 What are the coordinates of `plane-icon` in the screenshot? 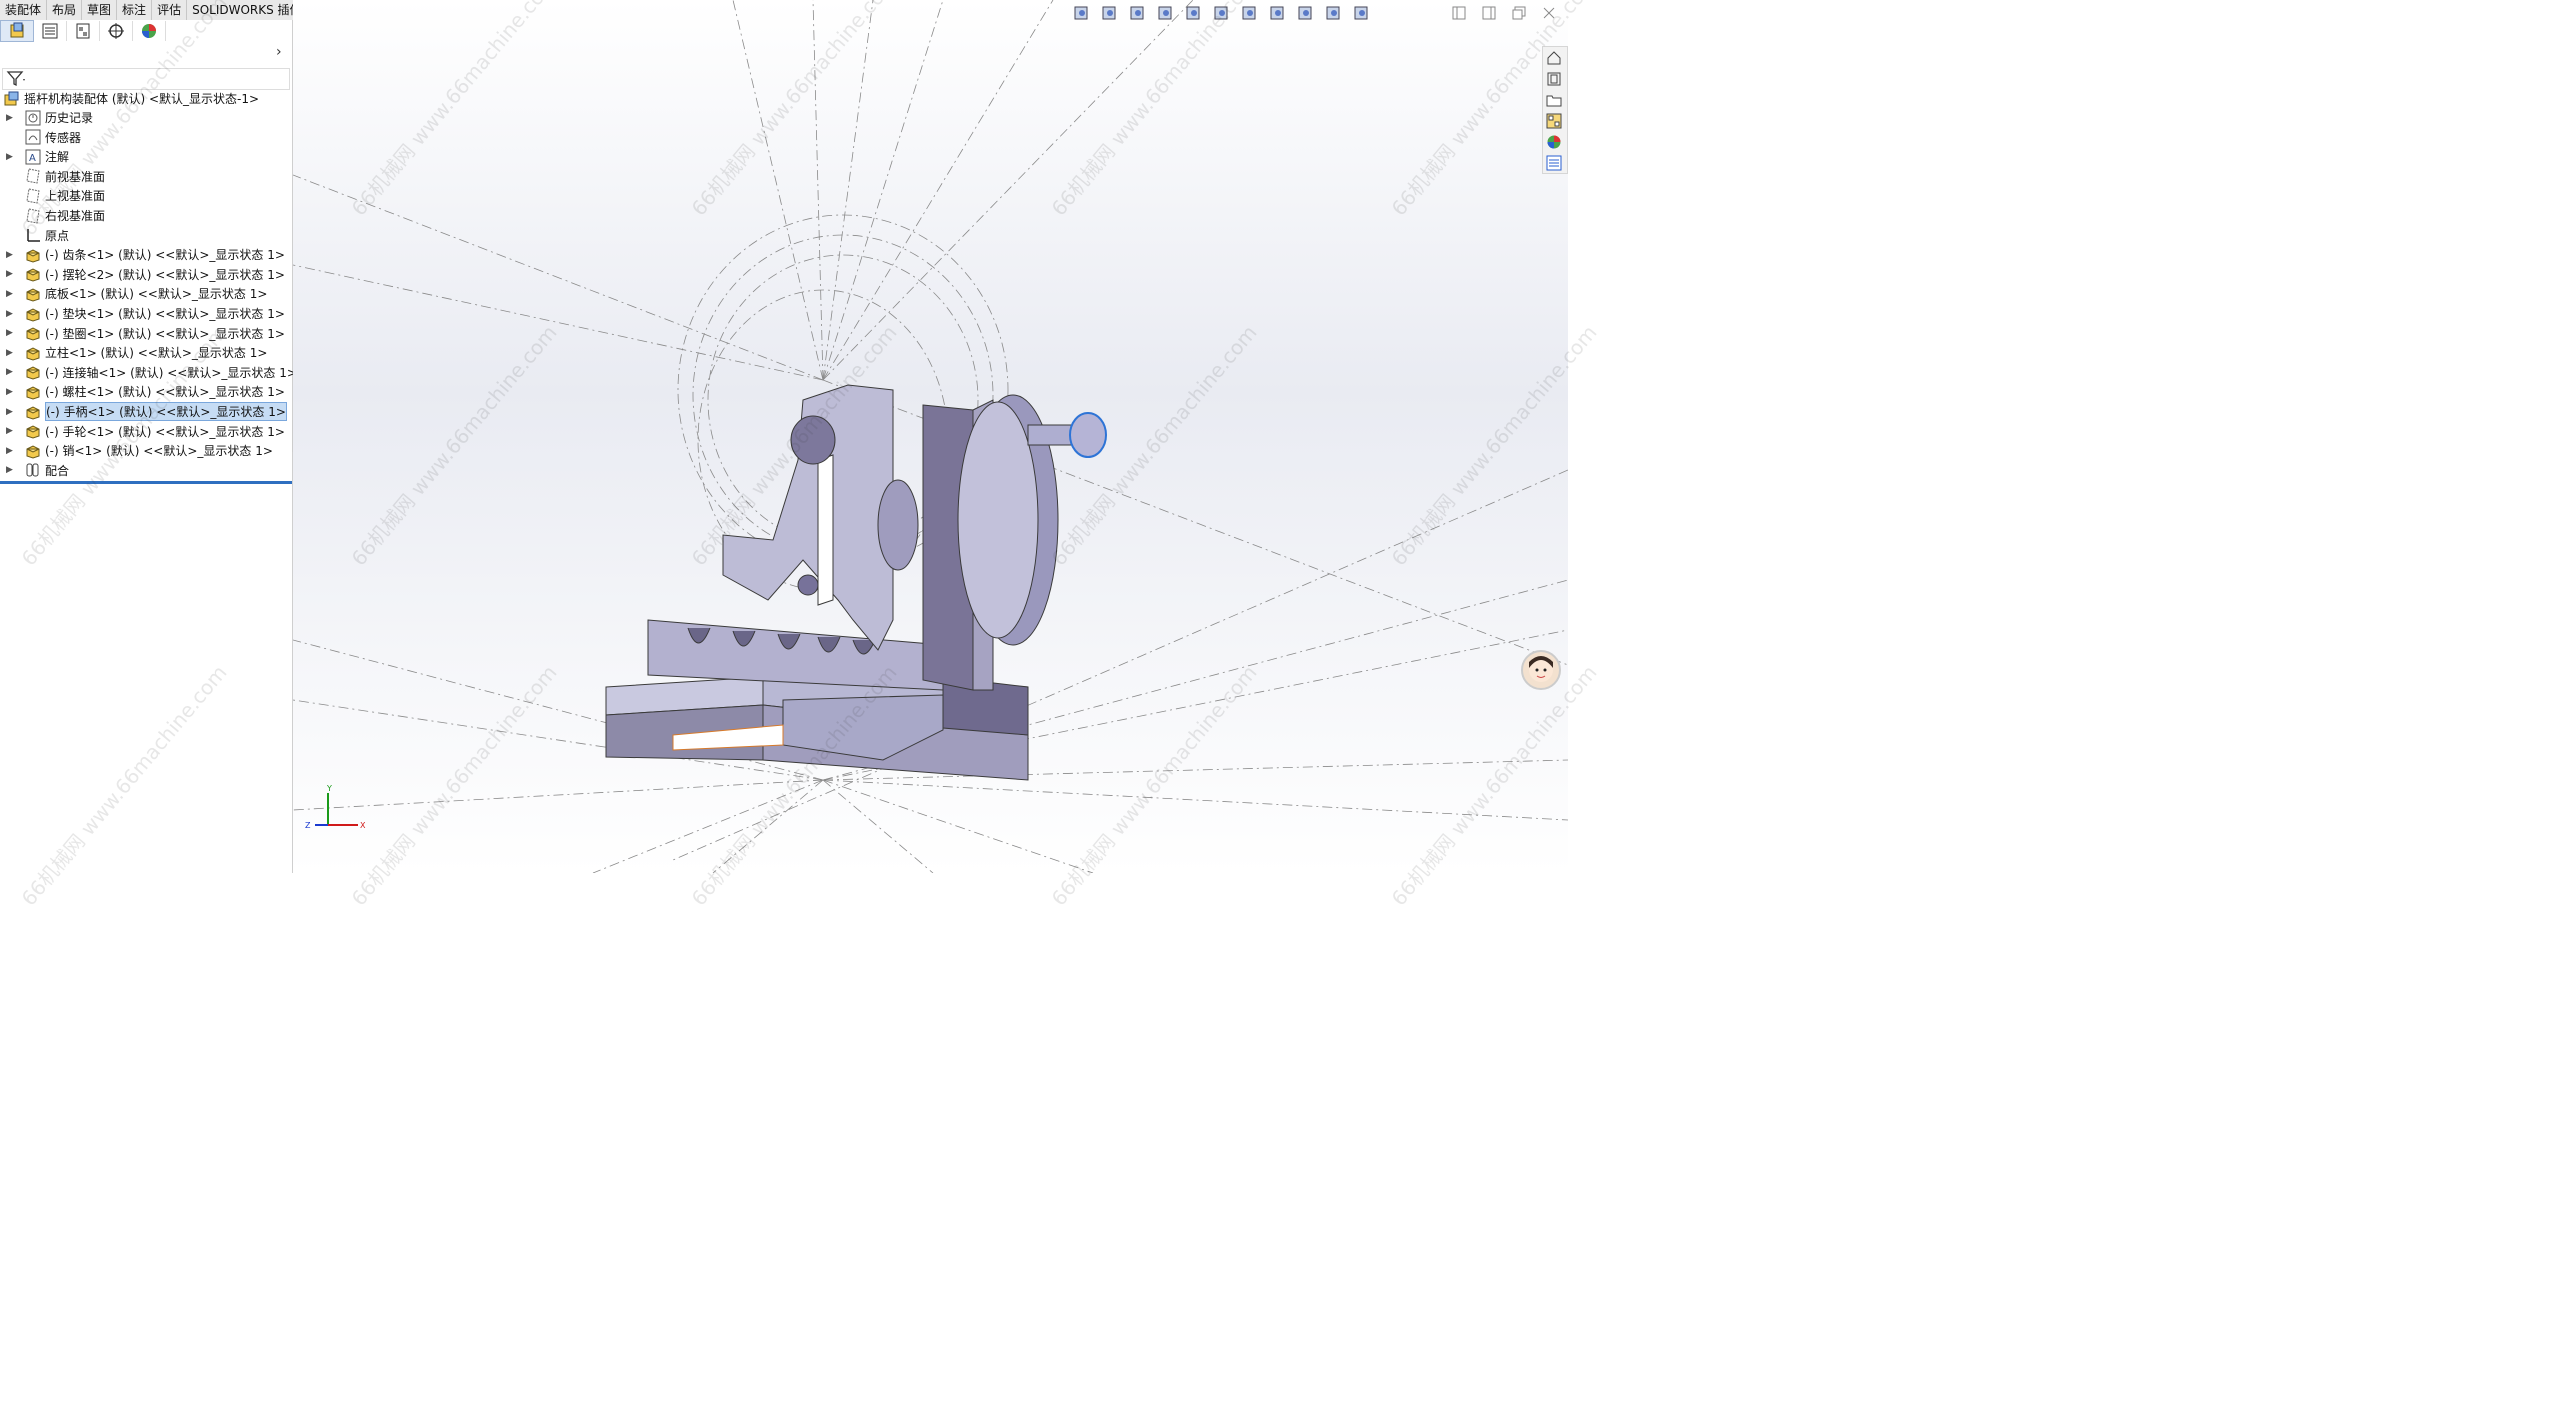 It's located at (33, 176).